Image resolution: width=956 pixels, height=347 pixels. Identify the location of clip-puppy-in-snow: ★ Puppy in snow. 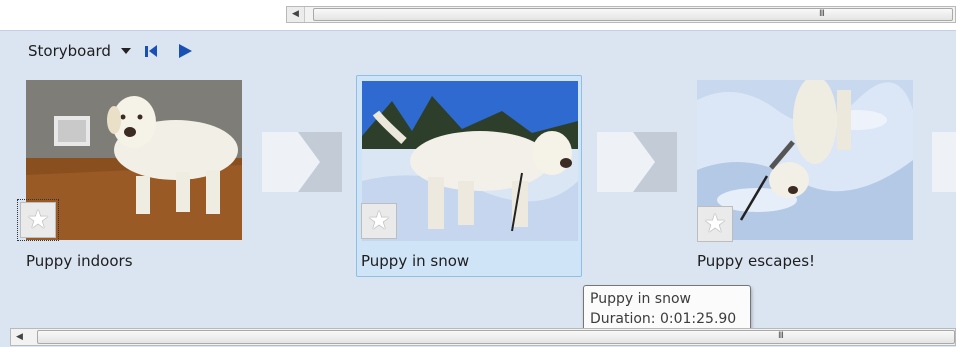
(469, 176).